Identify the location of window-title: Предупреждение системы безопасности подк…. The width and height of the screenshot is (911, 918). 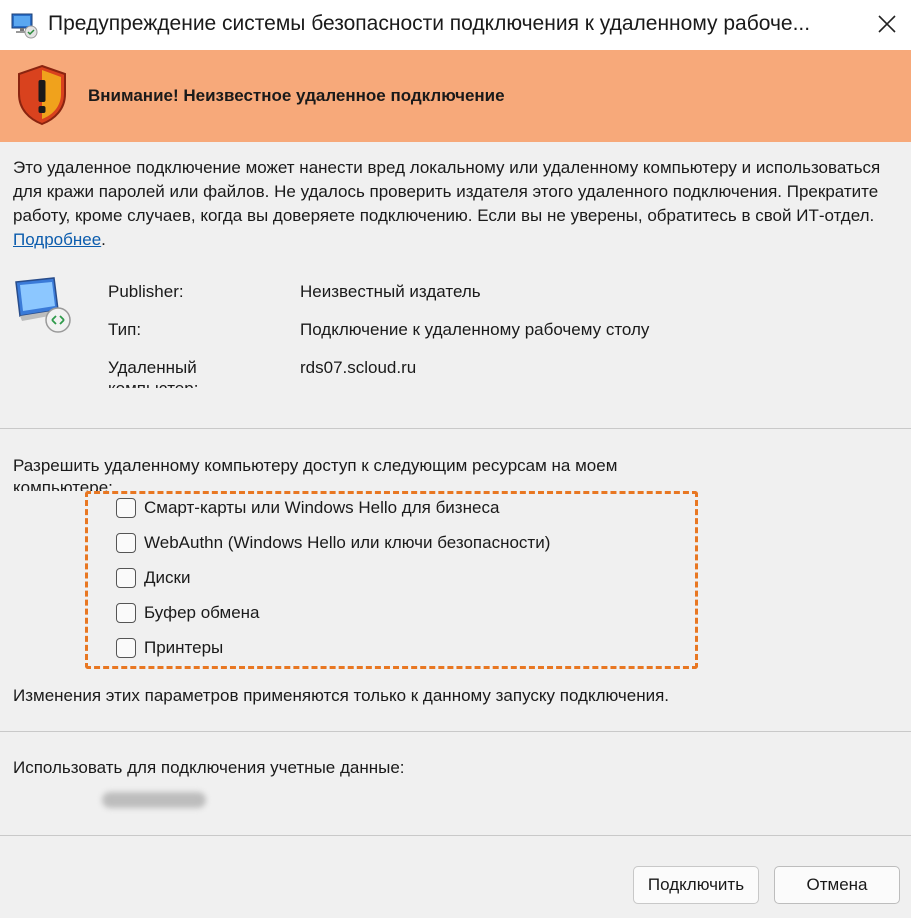
(429, 23).